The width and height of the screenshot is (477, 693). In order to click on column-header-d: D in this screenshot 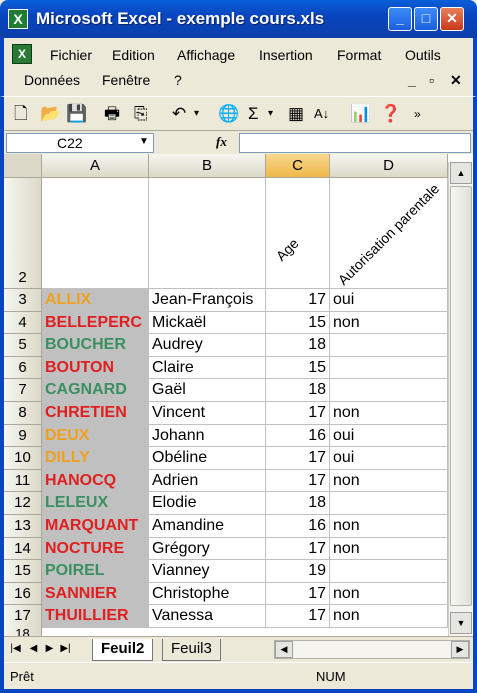, I will do `click(389, 166)`.